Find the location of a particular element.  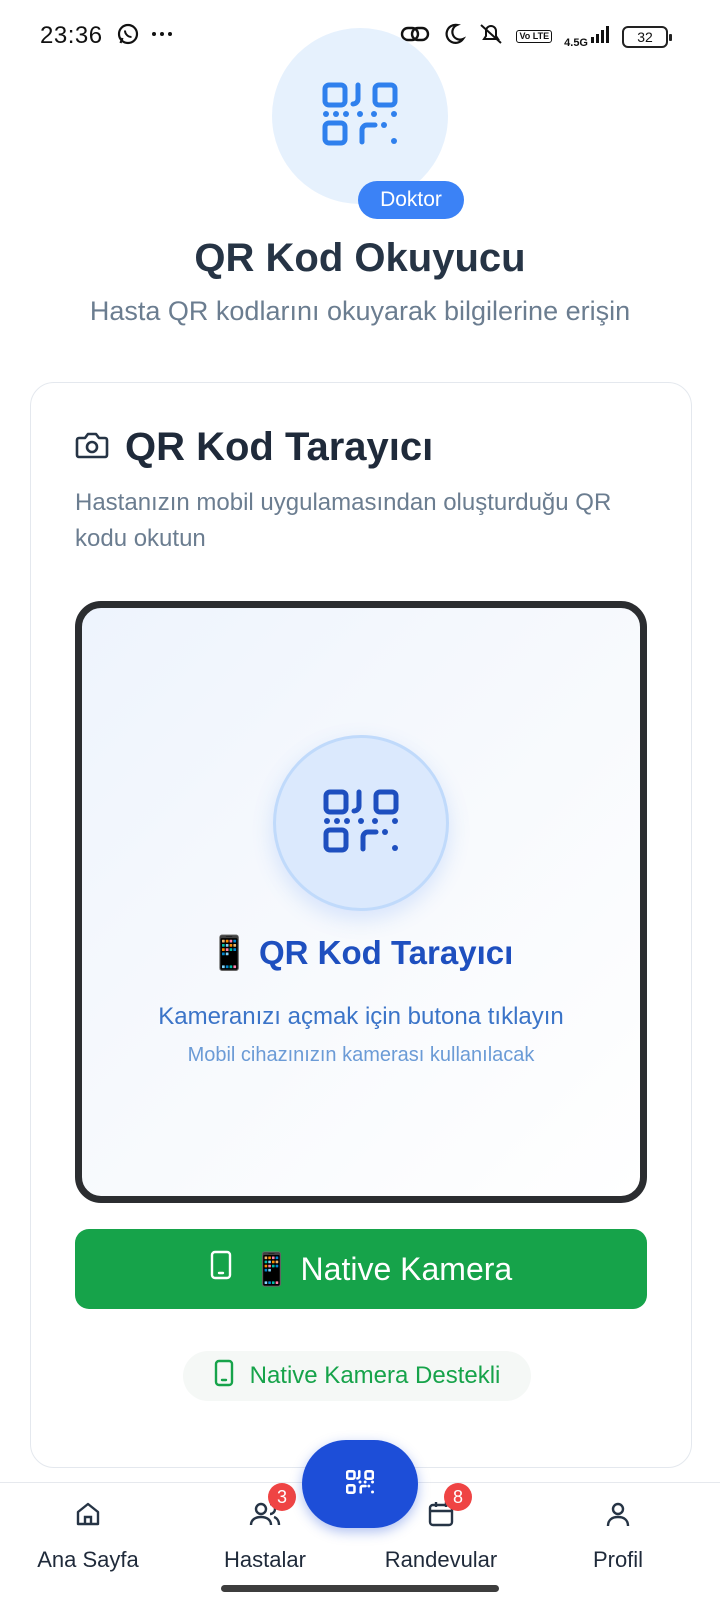

scanner-title: 📱 QR Kod Tarayıcı is located at coordinates (361, 952).